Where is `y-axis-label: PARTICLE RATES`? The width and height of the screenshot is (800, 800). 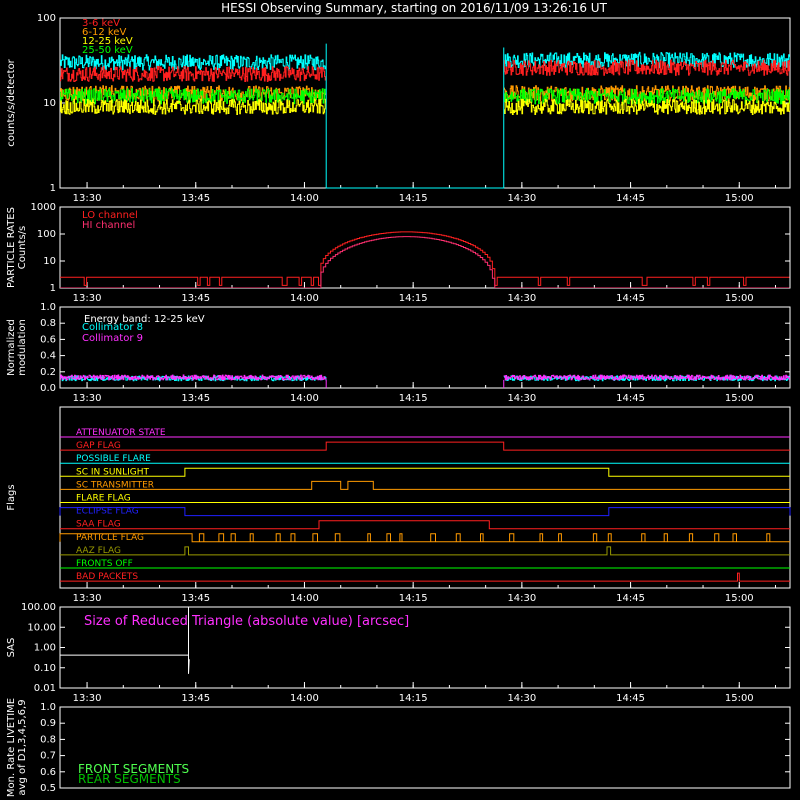 y-axis-label: PARTICLE RATES is located at coordinates (11, 247).